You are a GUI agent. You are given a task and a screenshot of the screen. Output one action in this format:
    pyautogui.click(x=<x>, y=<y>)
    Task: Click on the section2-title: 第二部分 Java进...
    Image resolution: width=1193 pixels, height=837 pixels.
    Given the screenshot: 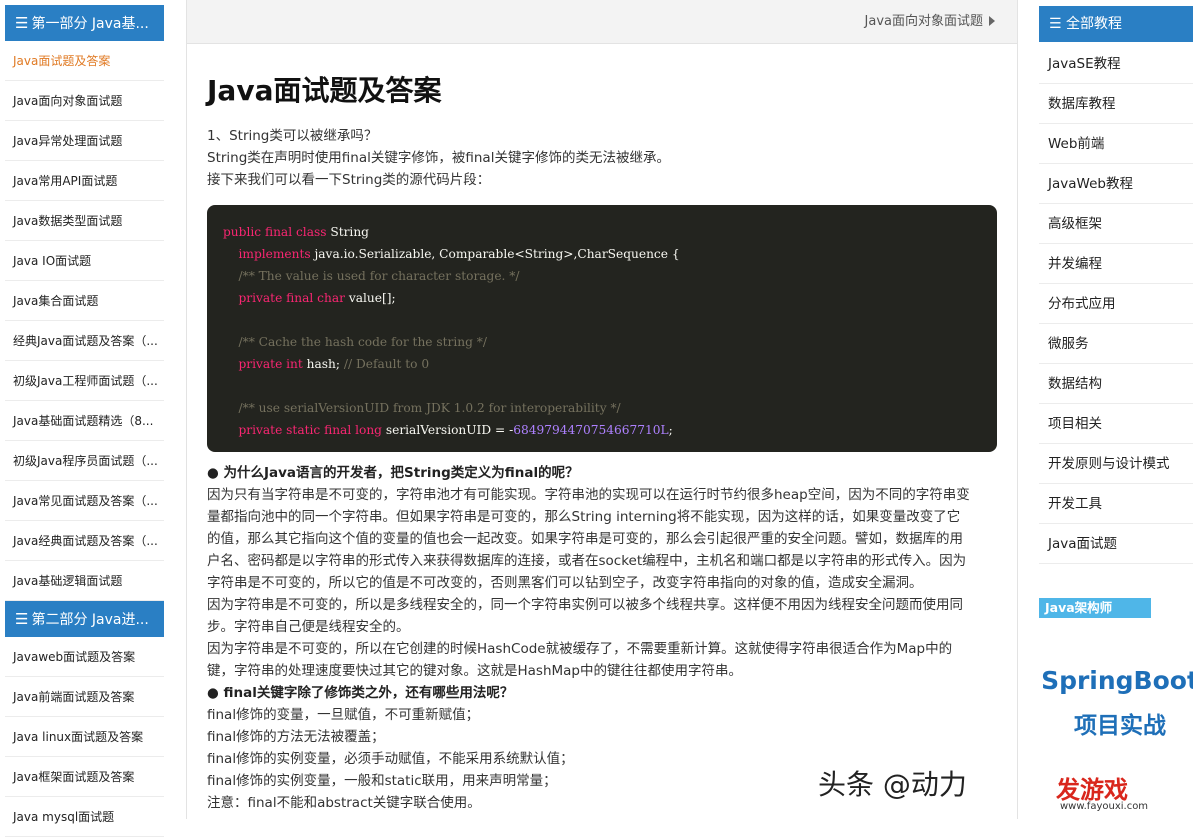 What is the action you would take?
    pyautogui.click(x=90, y=620)
    